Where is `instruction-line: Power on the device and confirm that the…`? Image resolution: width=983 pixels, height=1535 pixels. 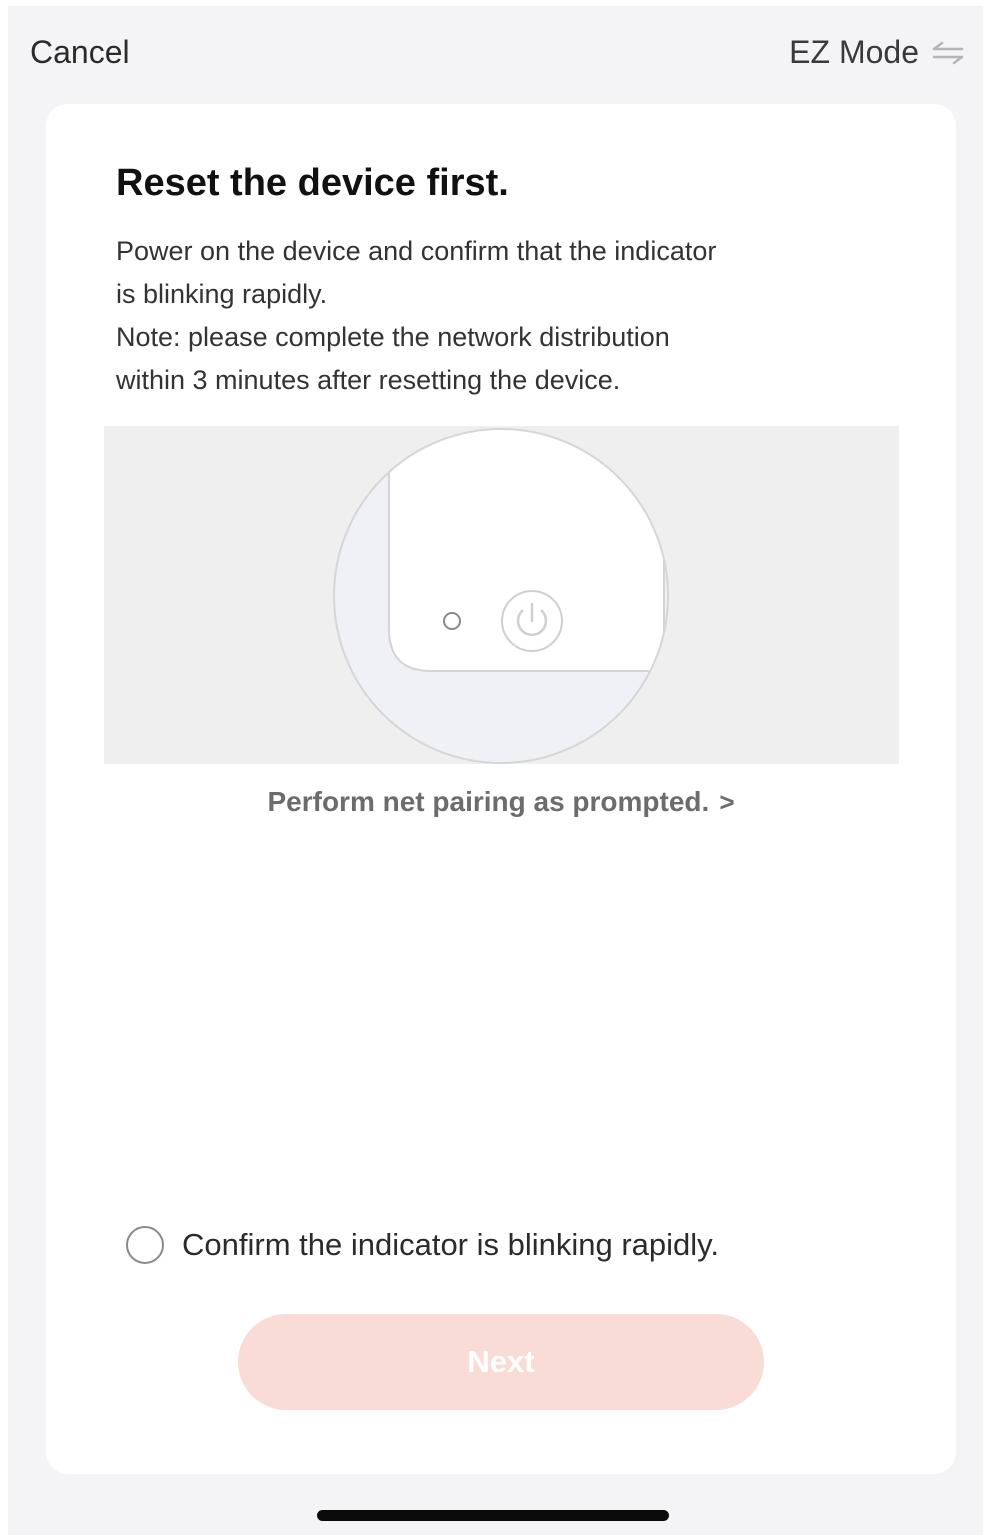
instruction-line: Power on the device and confirm that the… is located at coordinates (416, 251).